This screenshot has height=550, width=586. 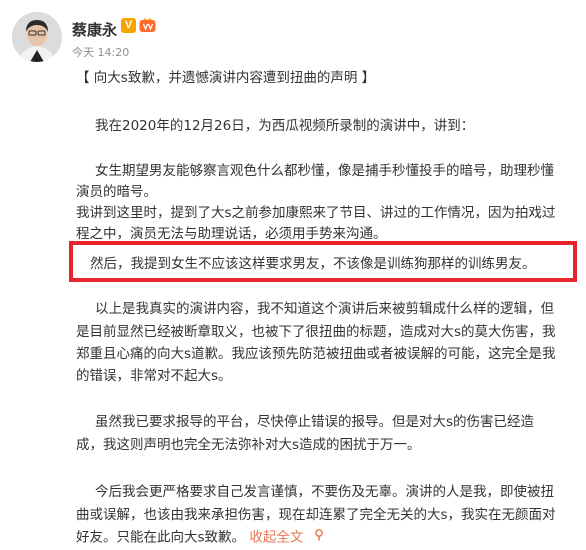 What do you see at coordinates (316, 213) in the screenshot?
I see `paragraph-3-line-1: 我讲到这里时，提到了大s之前参加康熙来了节目、讲过的工作情况，因为拍戏过` at bounding box center [316, 213].